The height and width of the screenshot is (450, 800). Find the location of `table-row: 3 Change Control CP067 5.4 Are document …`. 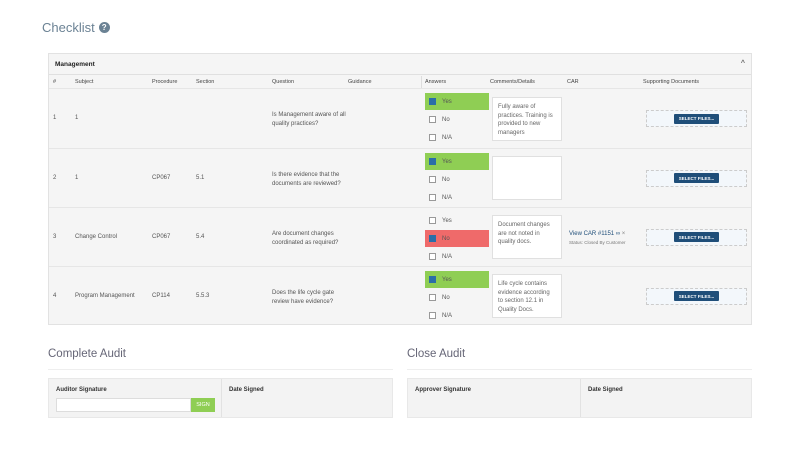

table-row: 3 Change Control CP067 5.4 Are document … is located at coordinates (400, 236).